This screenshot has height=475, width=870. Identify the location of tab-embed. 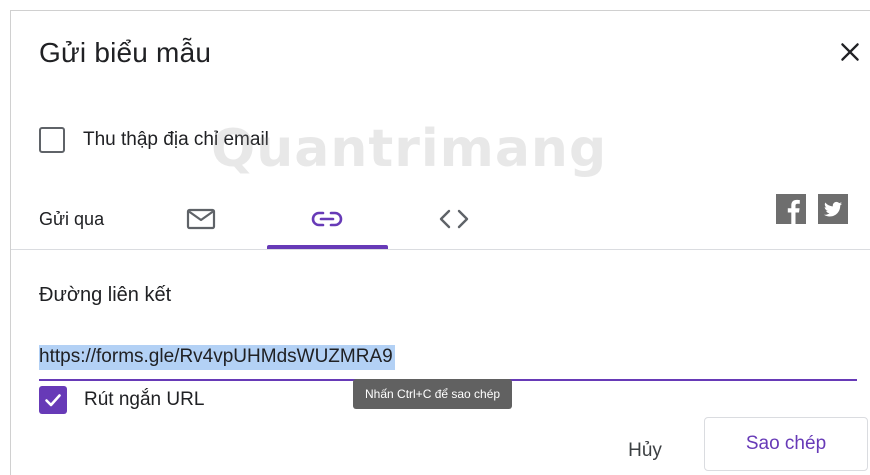
(454, 219).